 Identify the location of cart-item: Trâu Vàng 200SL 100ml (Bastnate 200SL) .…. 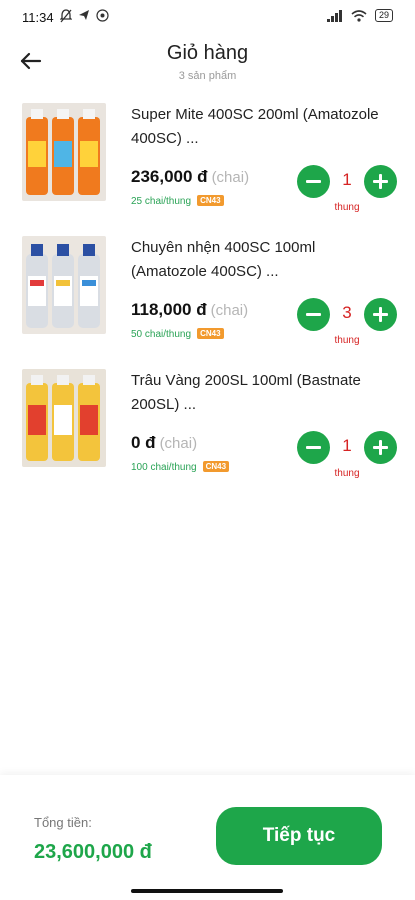
(207, 429).